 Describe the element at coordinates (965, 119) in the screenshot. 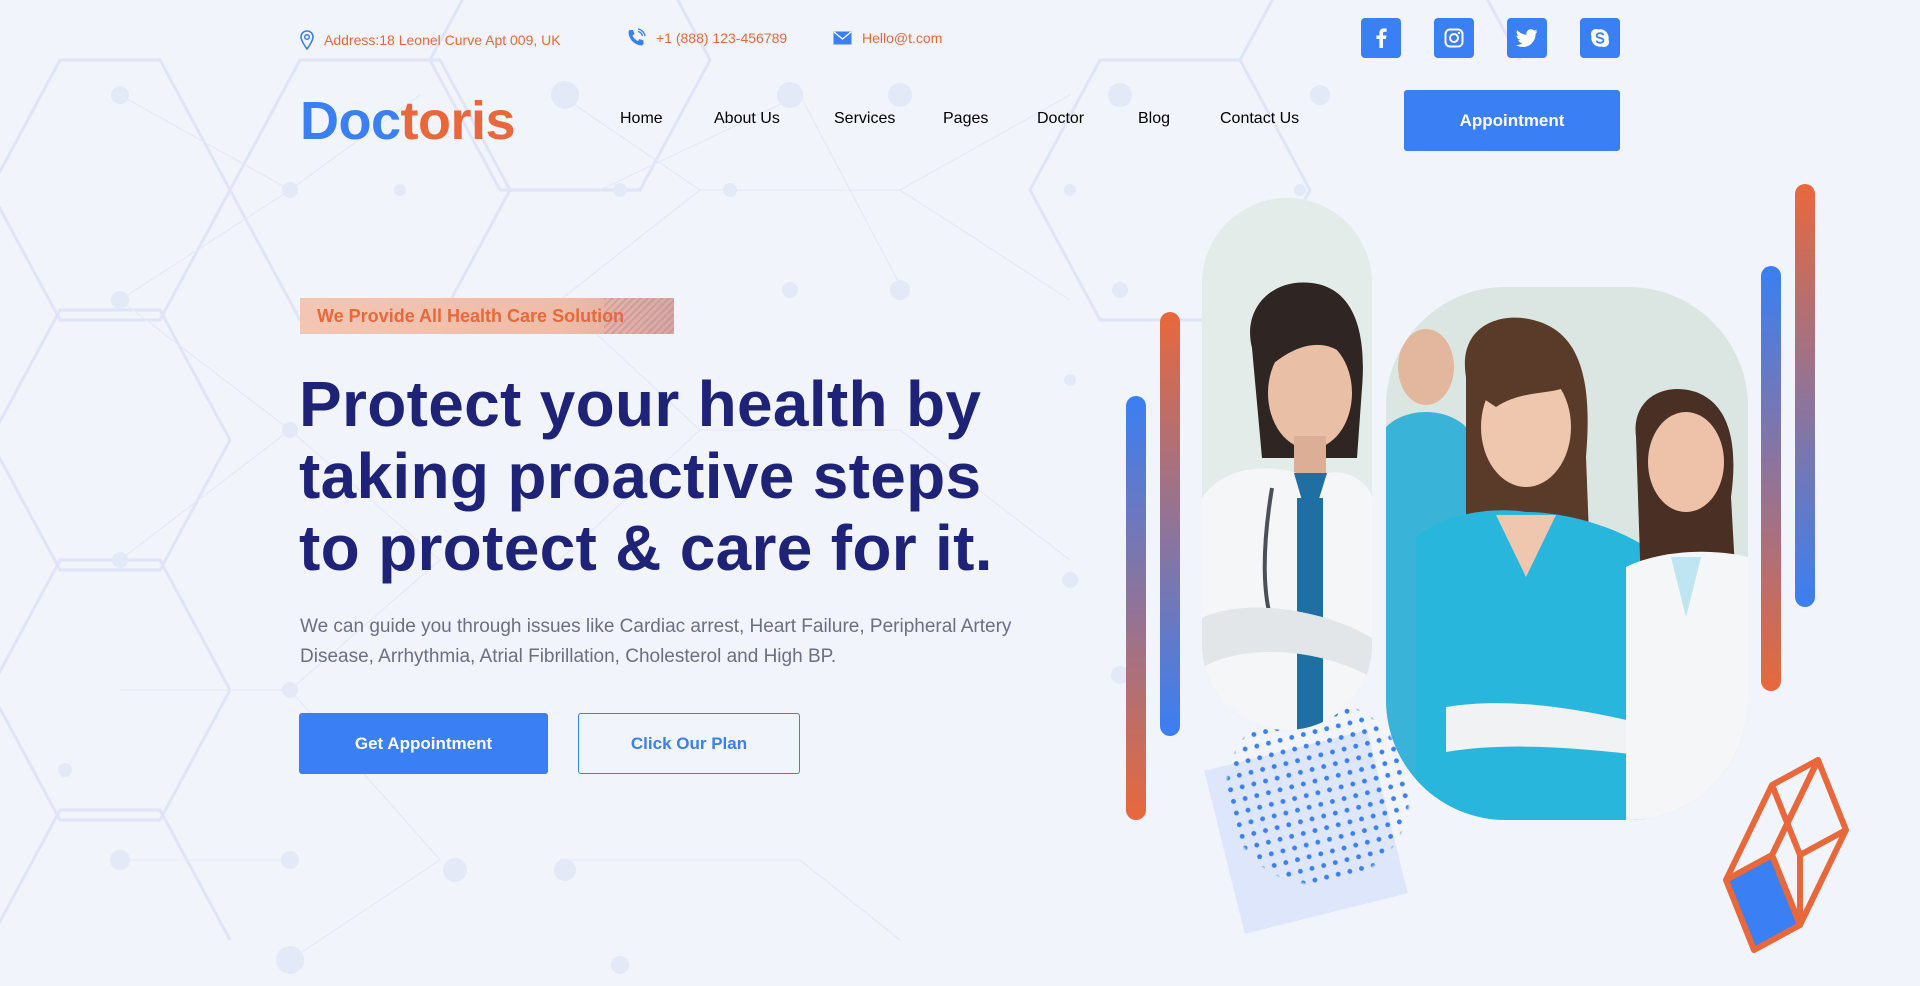

I see `nav-pages: Pages` at that location.